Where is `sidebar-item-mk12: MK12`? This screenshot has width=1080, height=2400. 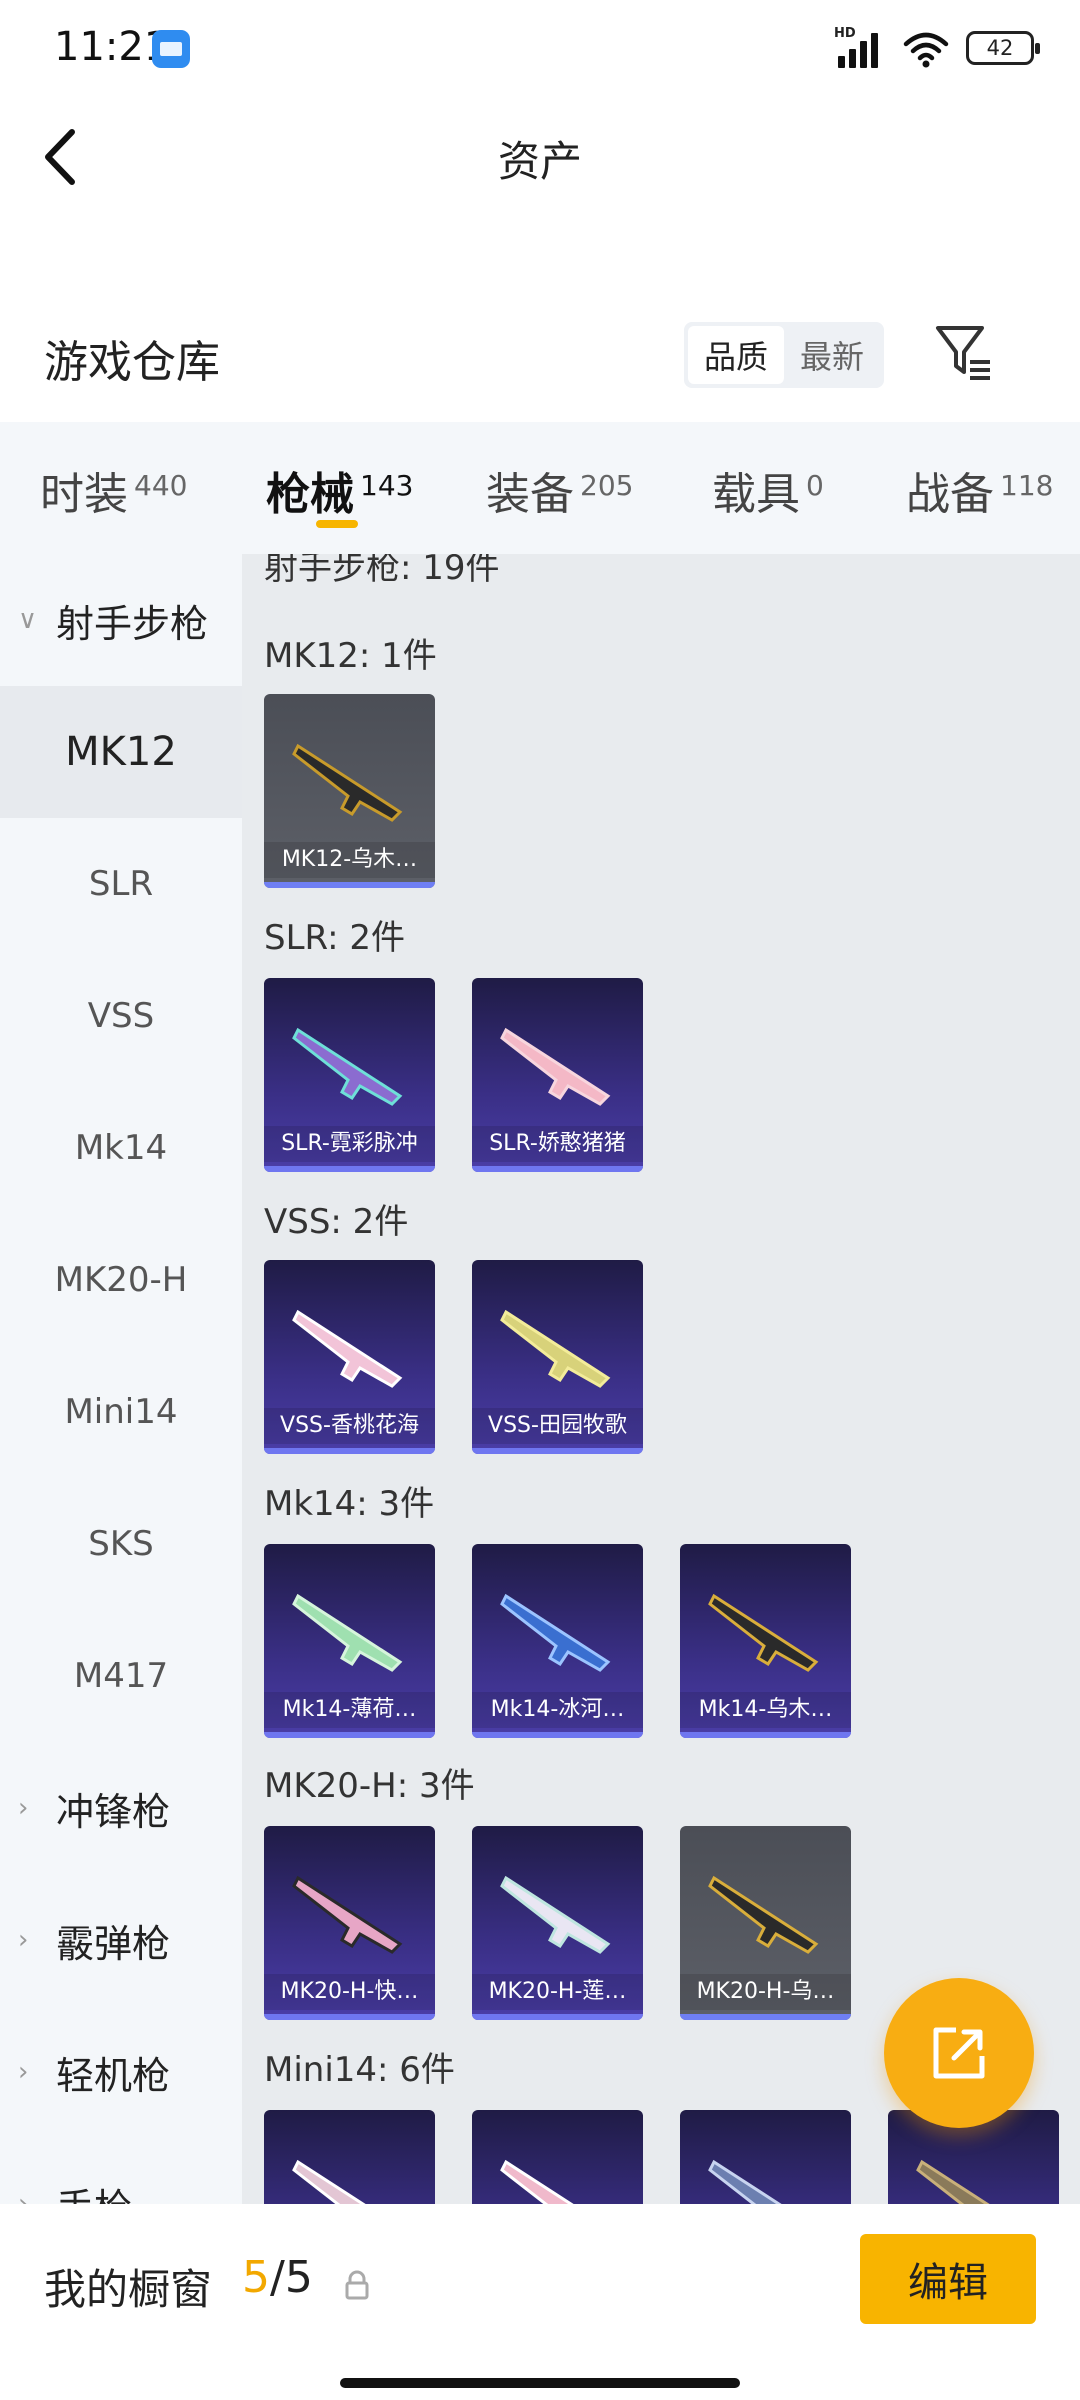 sidebar-item-mk12: MK12 is located at coordinates (121, 752).